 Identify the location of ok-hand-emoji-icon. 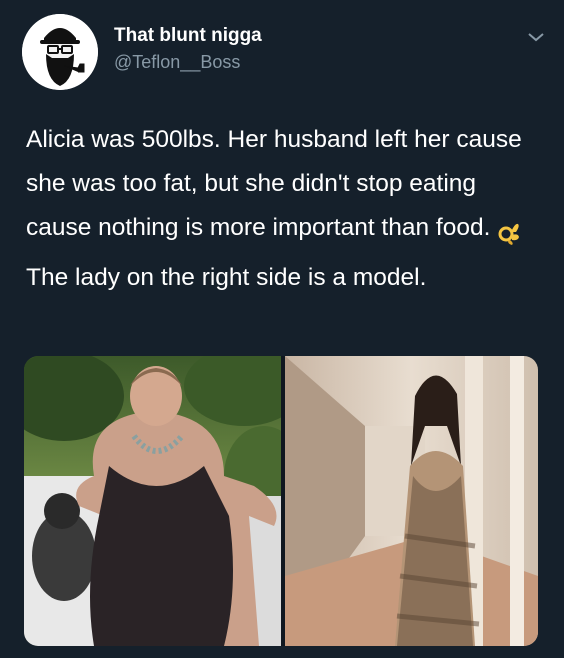
(509, 230).